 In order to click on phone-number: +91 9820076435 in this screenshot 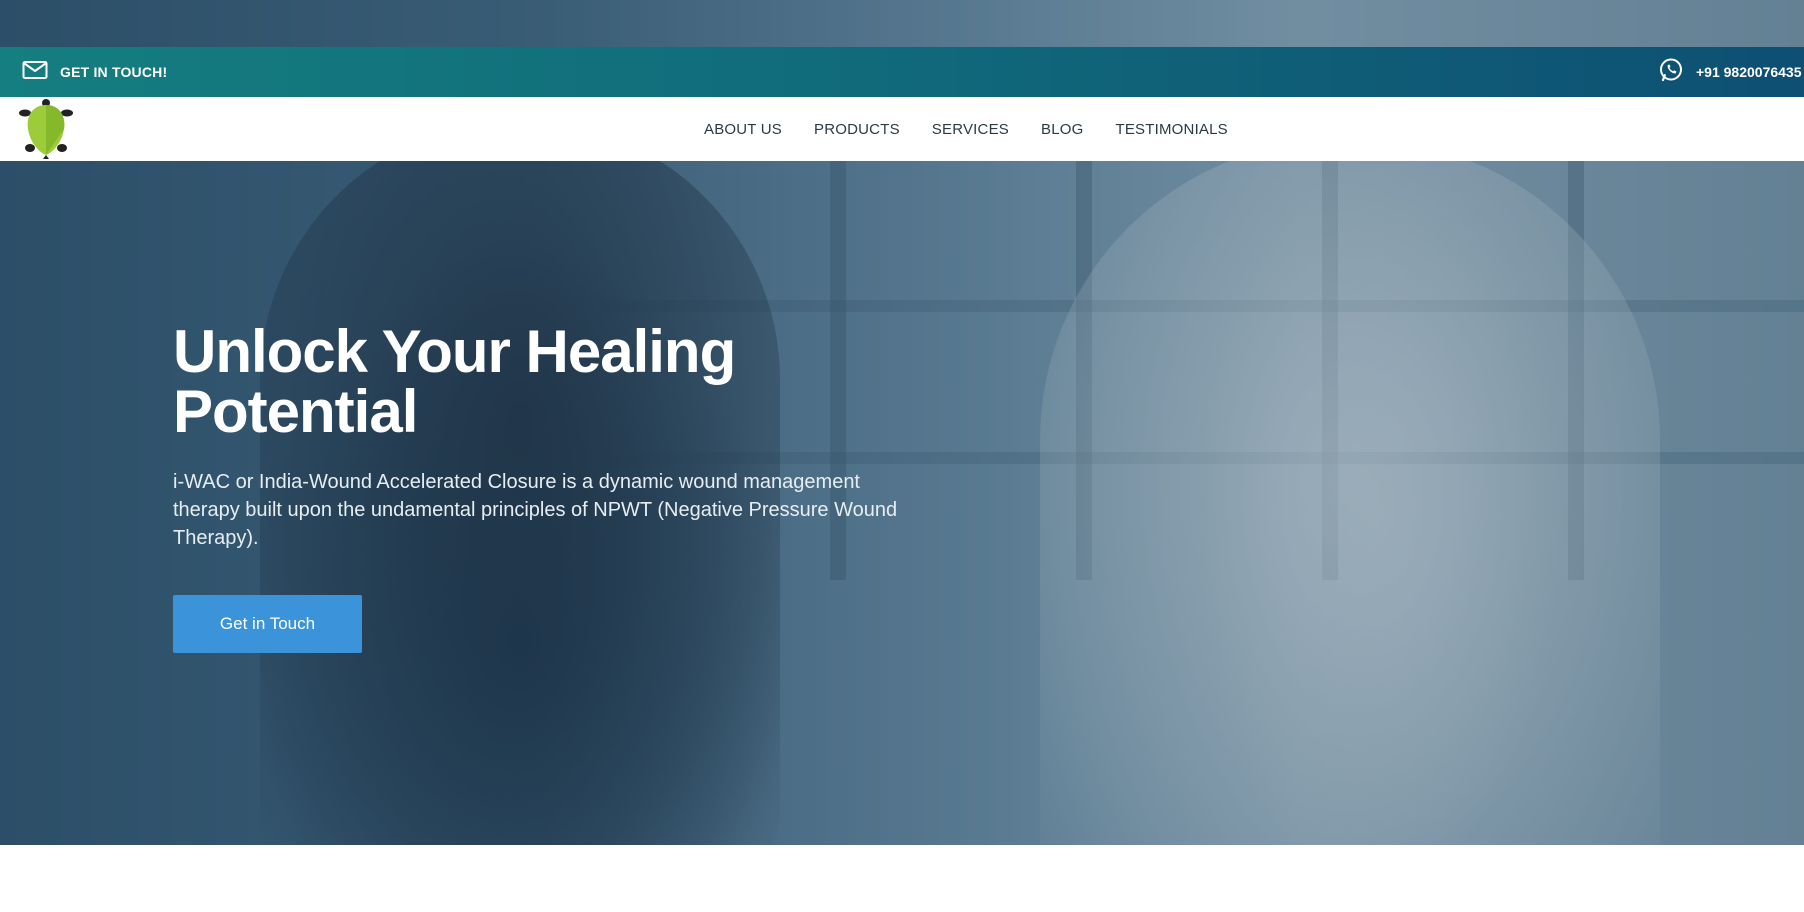, I will do `click(1749, 72)`.